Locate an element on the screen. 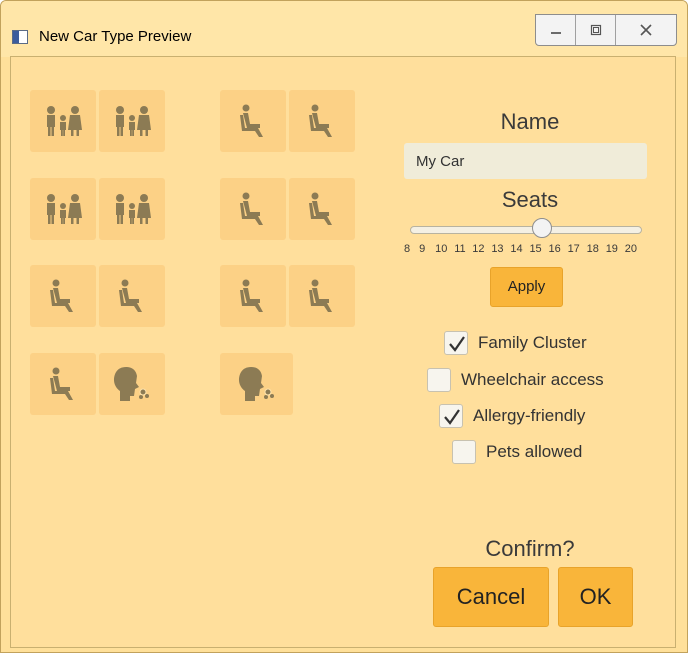 This screenshot has width=688, height=653. seats-slider-track is located at coordinates (526, 230).